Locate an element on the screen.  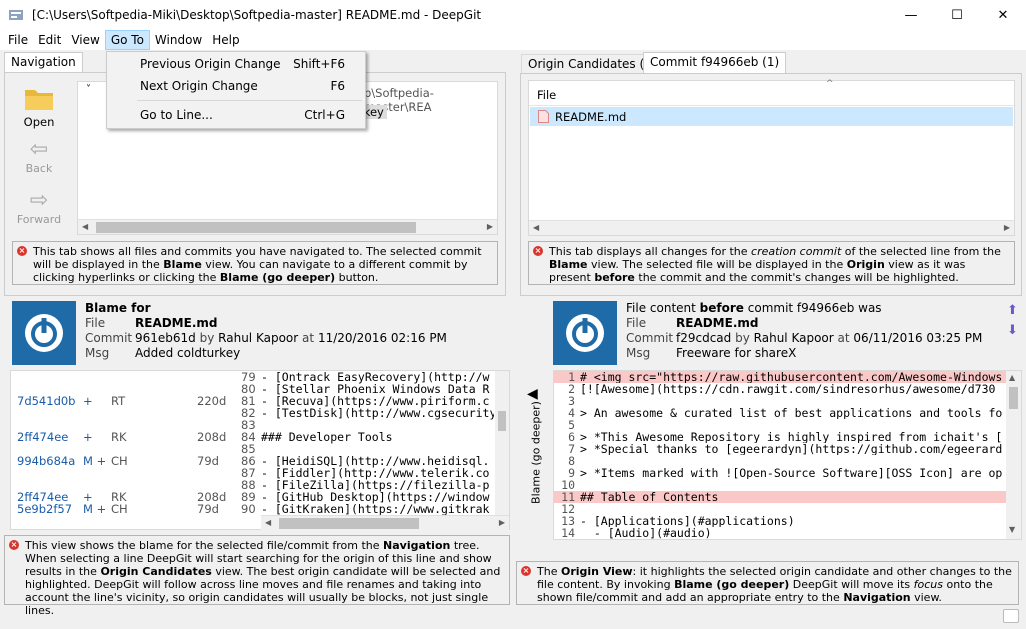
notification-icon is located at coordinates (1011, 616).